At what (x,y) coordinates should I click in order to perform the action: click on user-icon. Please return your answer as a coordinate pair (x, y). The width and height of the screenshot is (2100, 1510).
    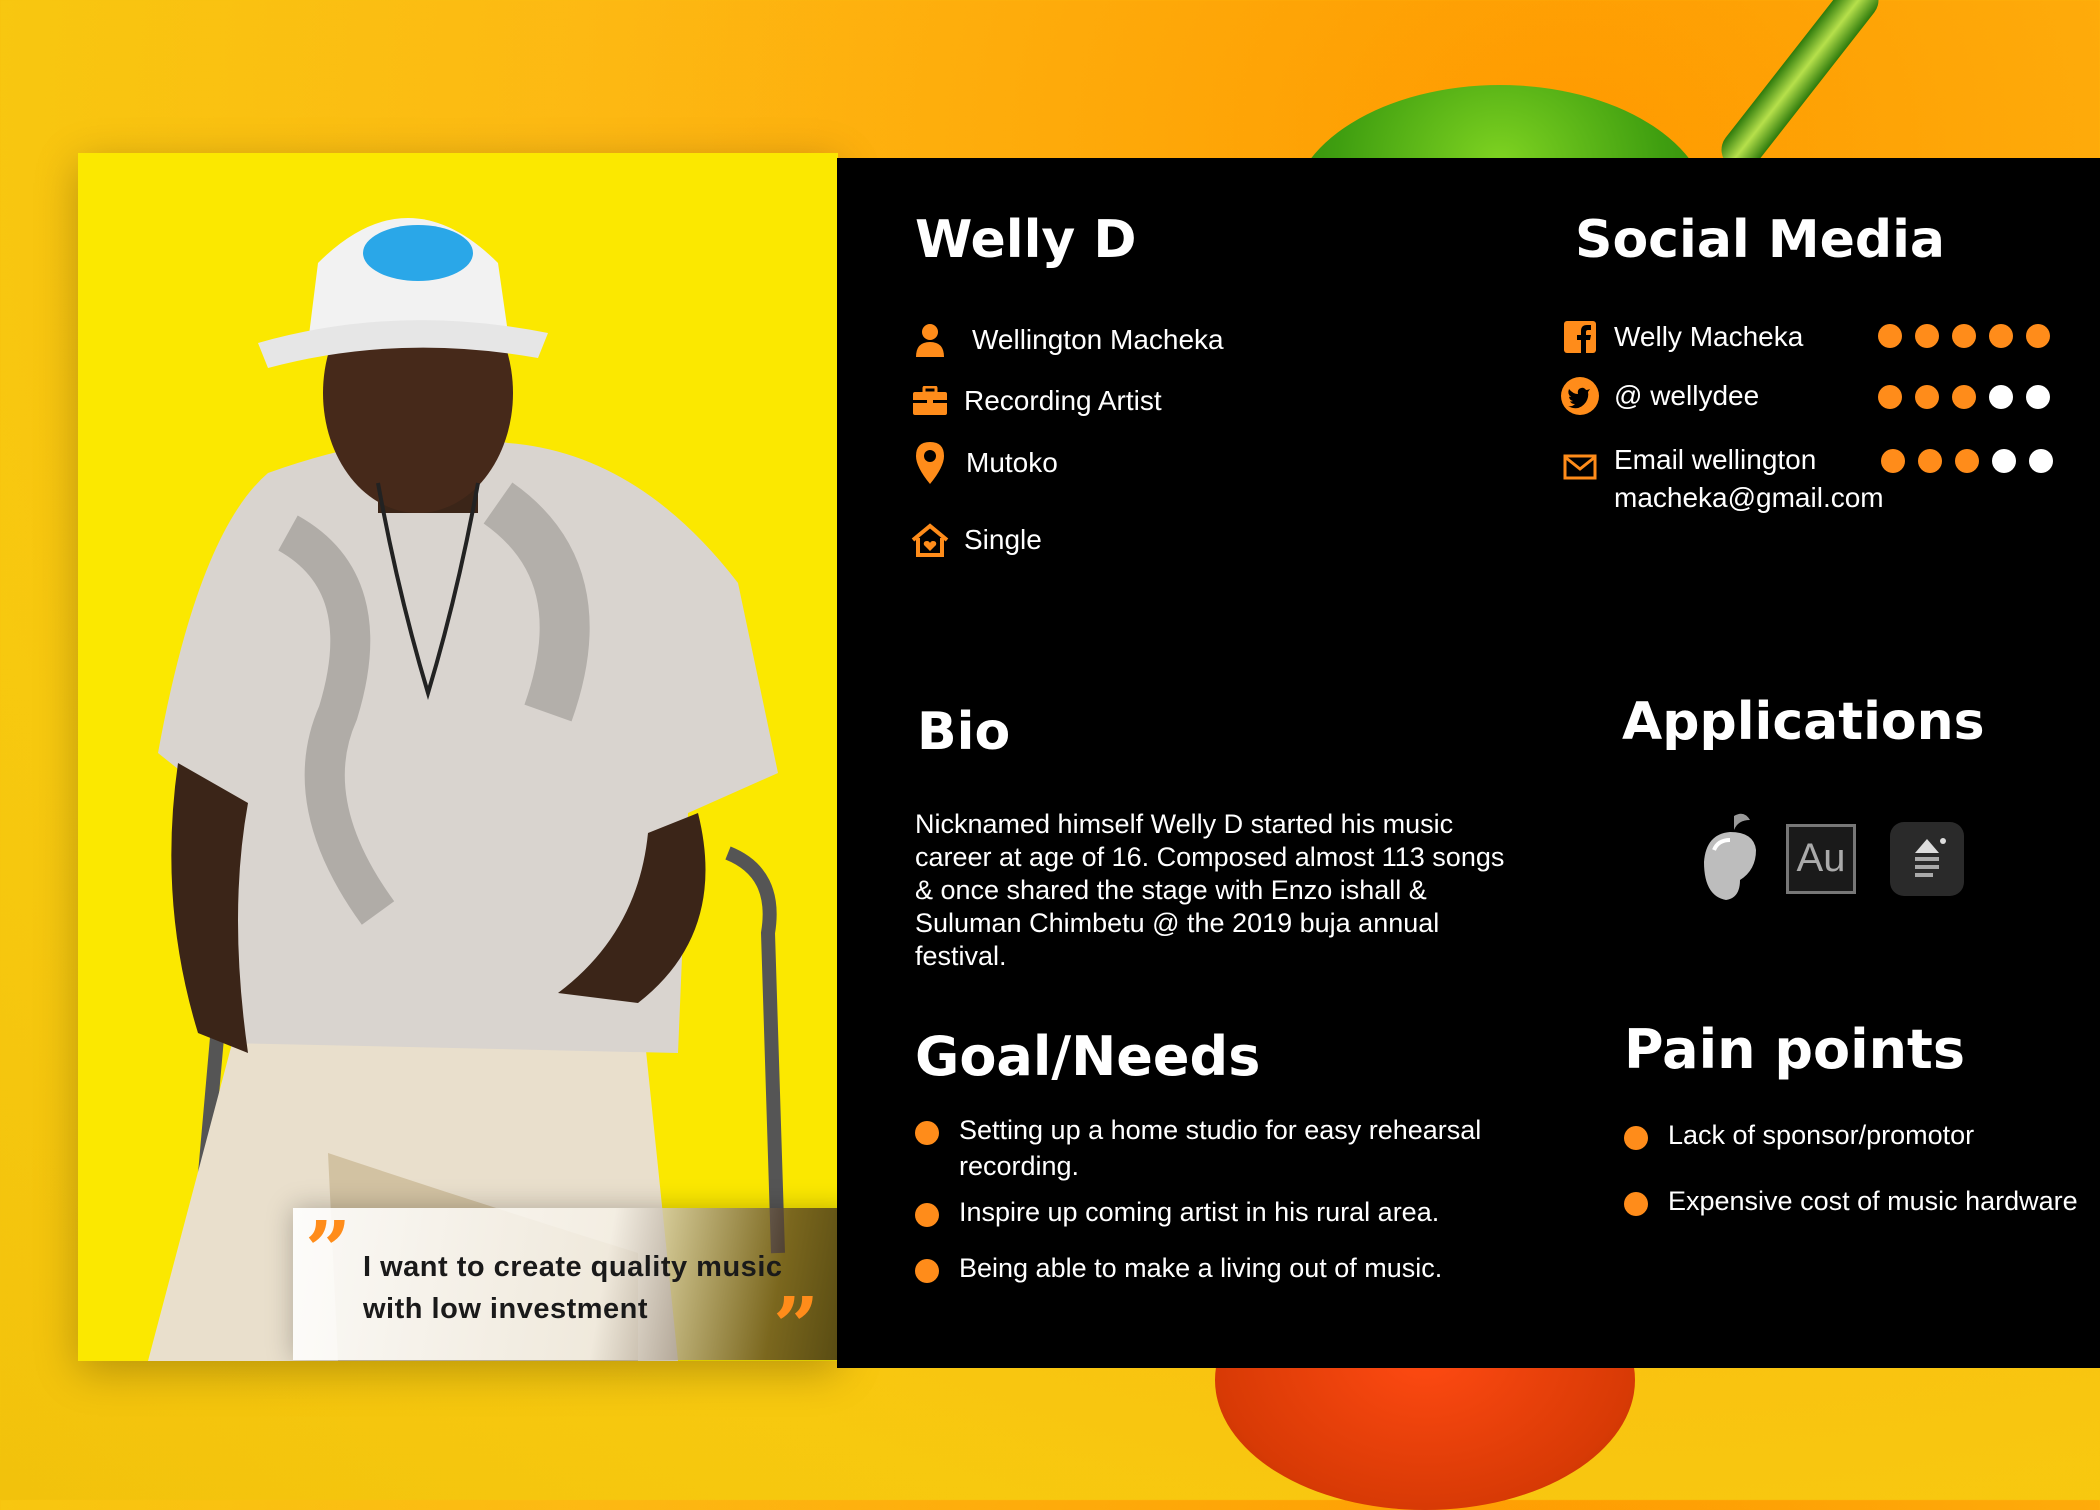
    Looking at the image, I should click on (930, 340).